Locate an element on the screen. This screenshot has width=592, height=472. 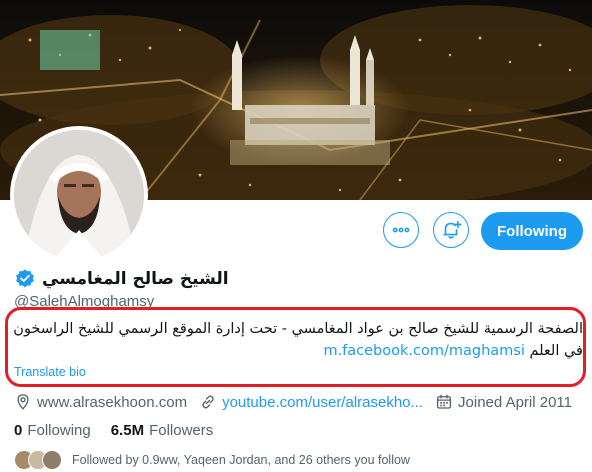
translate-bio-link: Translate bio is located at coordinates (50, 372).